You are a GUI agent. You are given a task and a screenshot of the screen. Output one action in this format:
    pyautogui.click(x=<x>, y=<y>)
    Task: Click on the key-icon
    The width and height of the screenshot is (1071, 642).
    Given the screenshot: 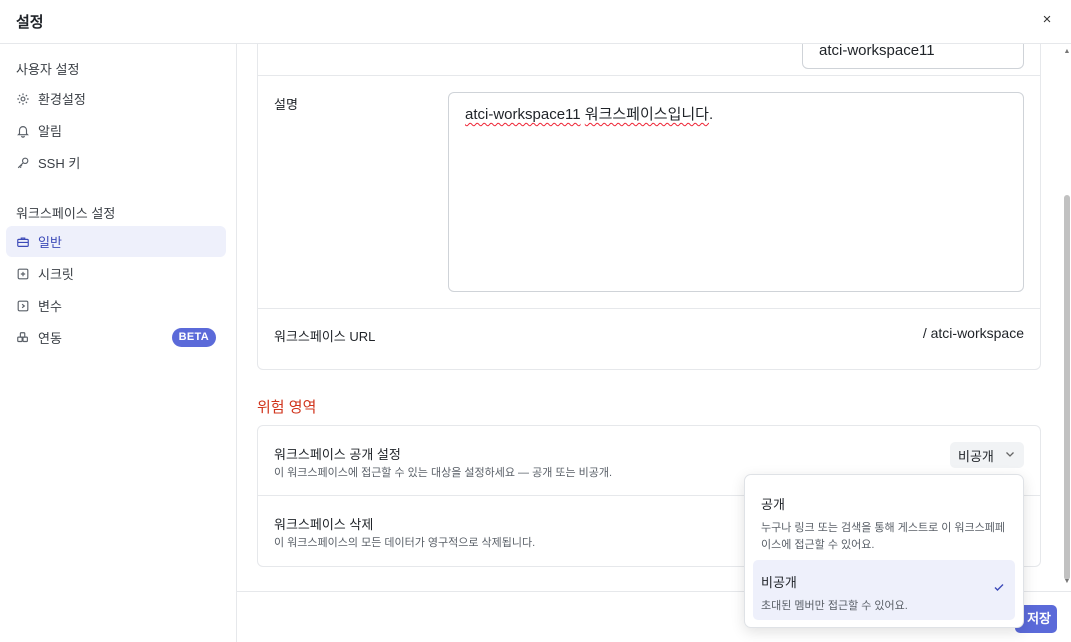 What is the action you would take?
    pyautogui.click(x=23, y=163)
    